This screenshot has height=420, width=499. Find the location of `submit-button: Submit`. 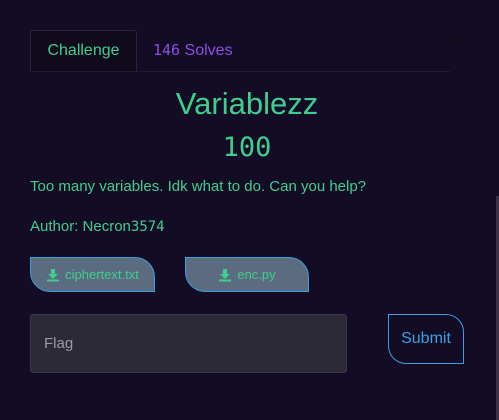

submit-button: Submit is located at coordinates (426, 339).